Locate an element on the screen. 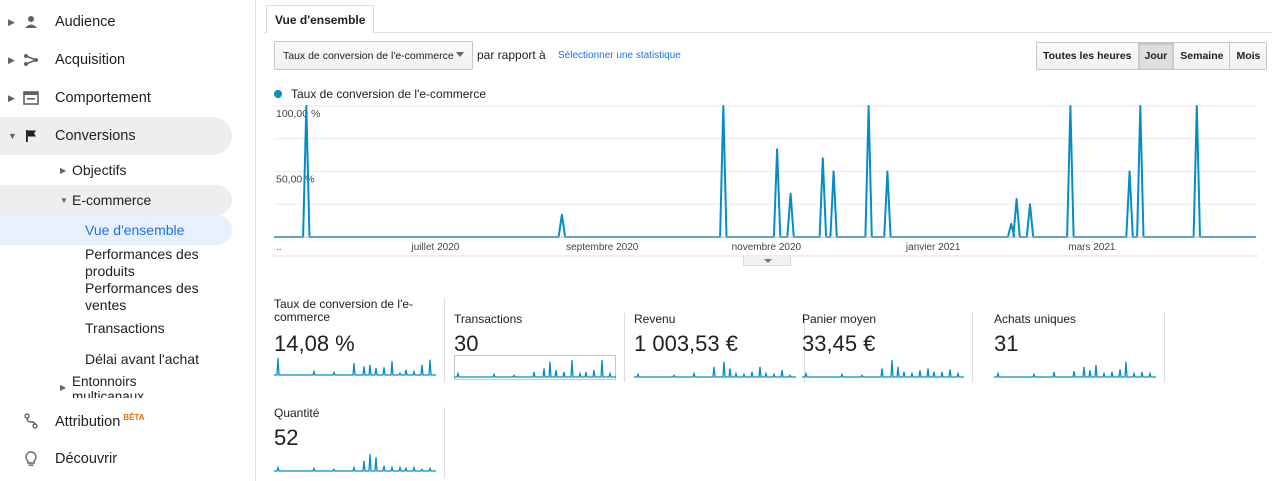 The width and height of the screenshot is (1280, 481). x-tick-label: .. is located at coordinates (279, 247).